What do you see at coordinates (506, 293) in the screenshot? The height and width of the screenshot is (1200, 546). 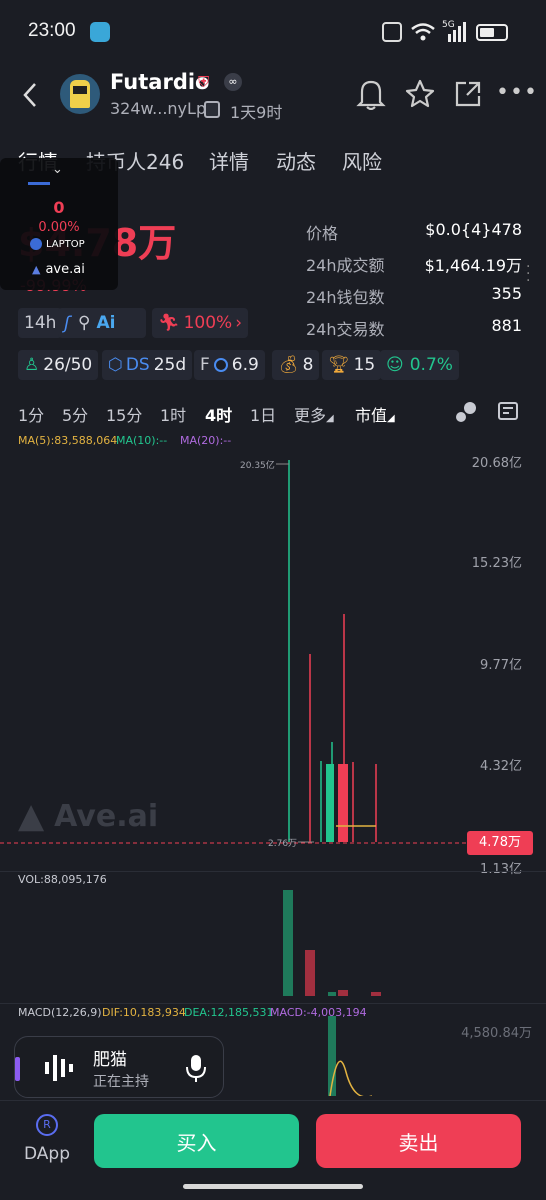 I see `stat-wallets-value: 355` at bounding box center [506, 293].